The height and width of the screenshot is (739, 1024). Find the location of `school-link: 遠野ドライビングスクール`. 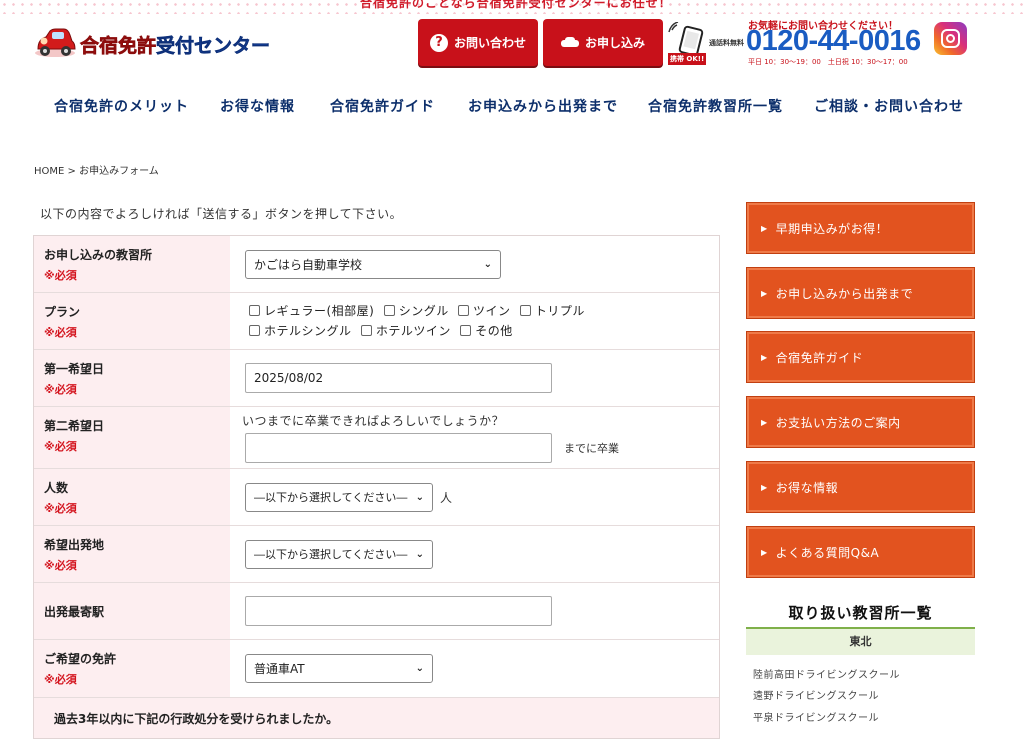

school-link: 遠野ドライビングスクール is located at coordinates (816, 694).